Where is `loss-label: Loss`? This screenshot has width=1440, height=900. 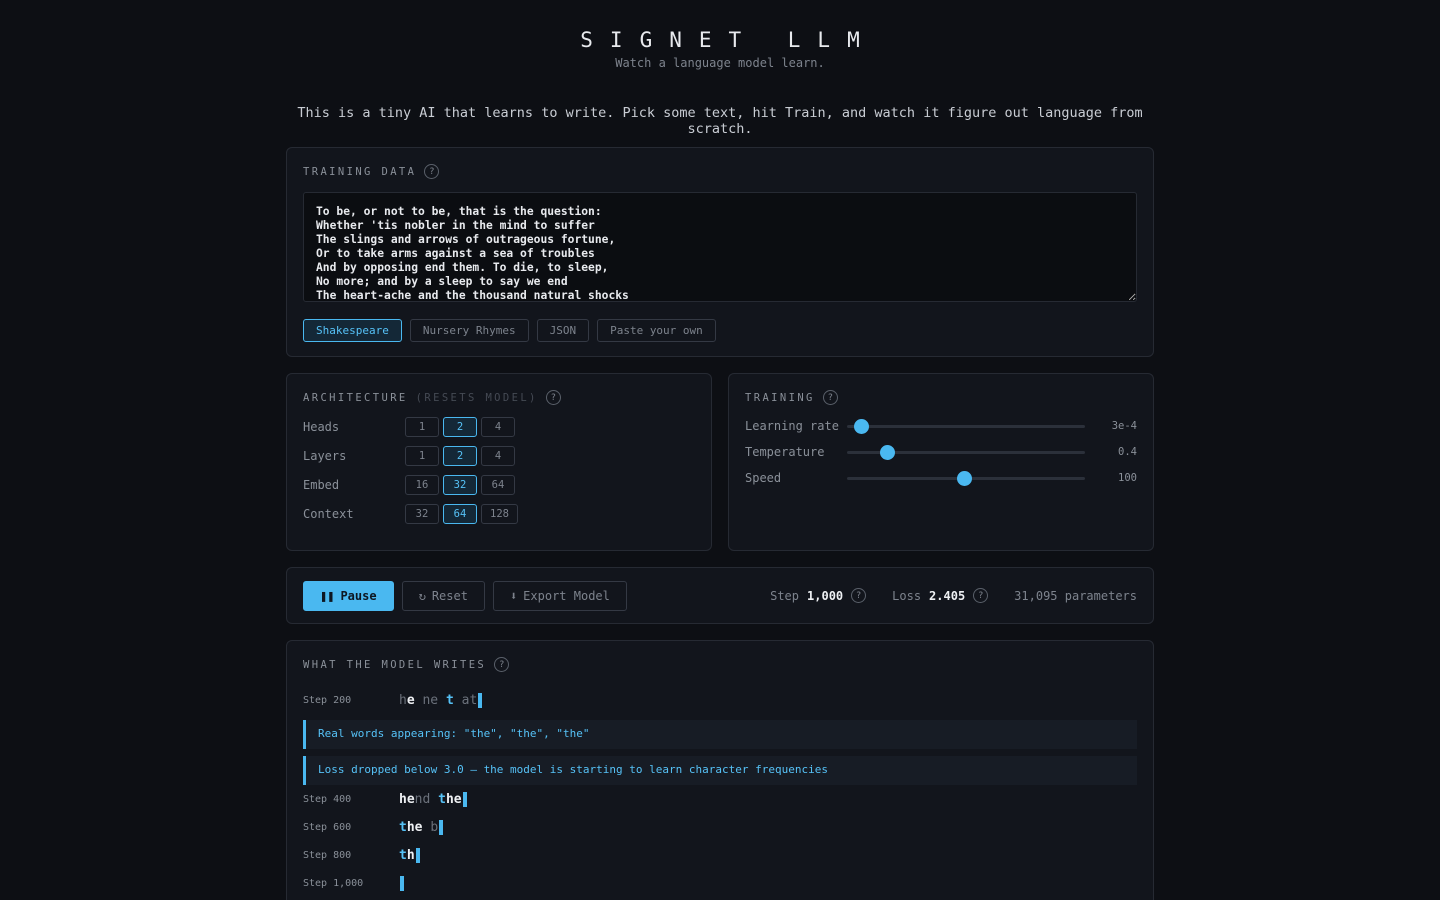 loss-label: Loss is located at coordinates (907, 595).